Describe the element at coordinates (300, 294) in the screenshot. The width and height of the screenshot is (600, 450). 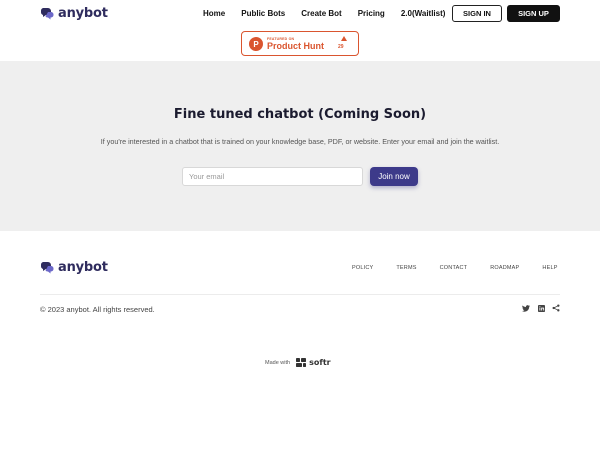
I see `footer-divider` at that location.